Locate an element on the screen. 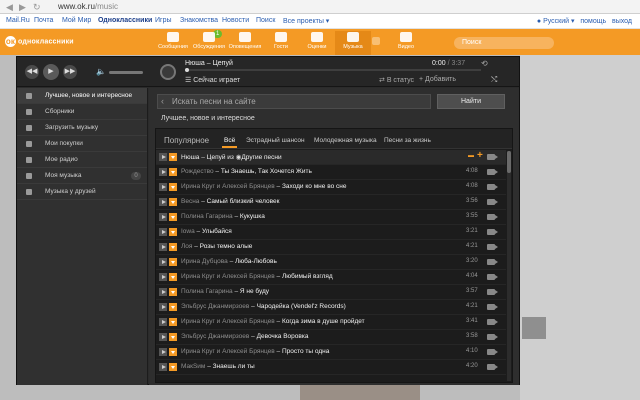  logout-link: выход is located at coordinates (622, 21).